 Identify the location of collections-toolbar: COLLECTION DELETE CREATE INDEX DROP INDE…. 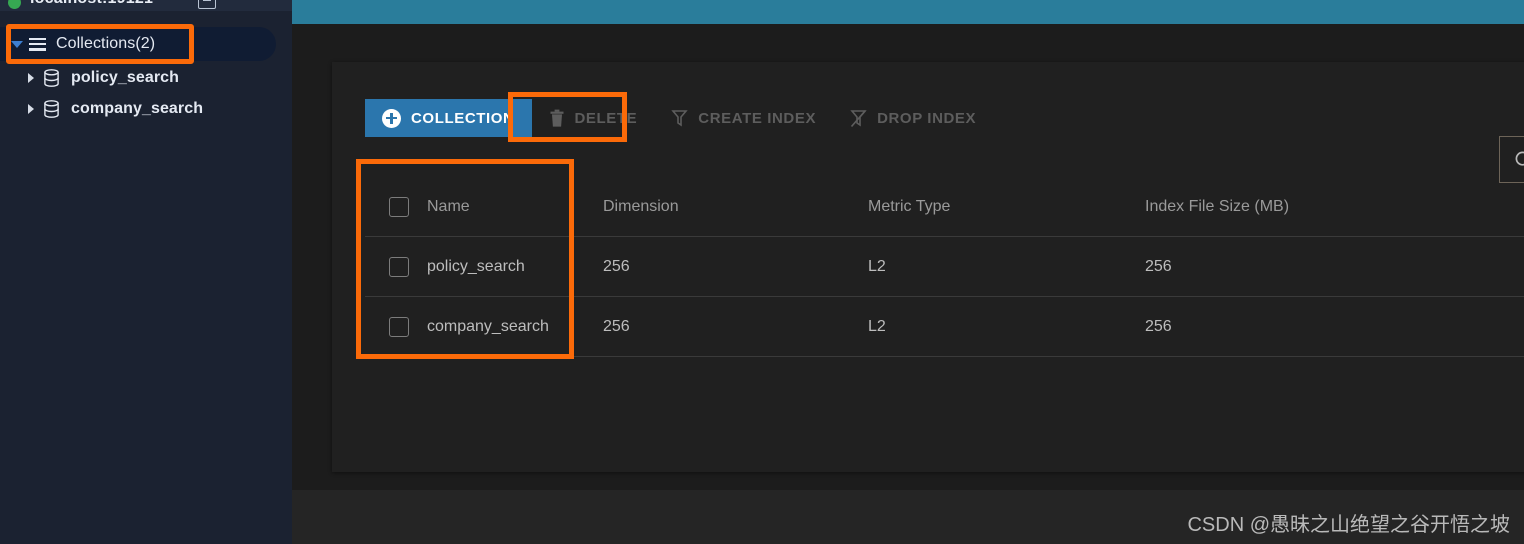
(679, 118).